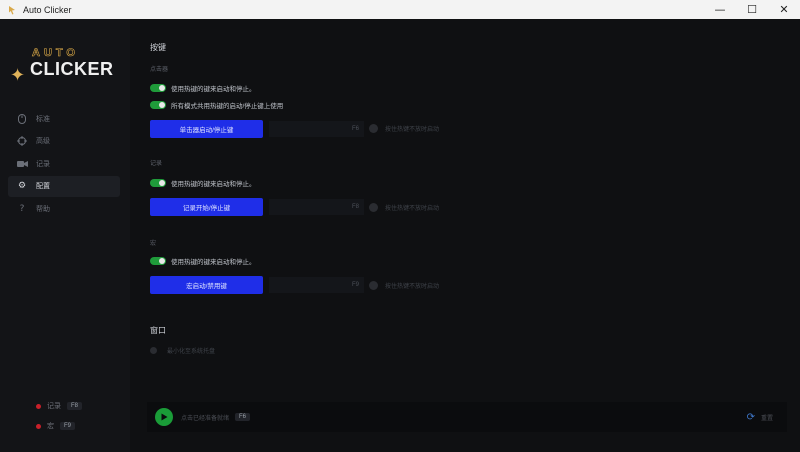 This screenshot has height=452, width=800. Describe the element at coordinates (64, 118) in the screenshot. I see `sidebar-item-standard: 标准` at that location.